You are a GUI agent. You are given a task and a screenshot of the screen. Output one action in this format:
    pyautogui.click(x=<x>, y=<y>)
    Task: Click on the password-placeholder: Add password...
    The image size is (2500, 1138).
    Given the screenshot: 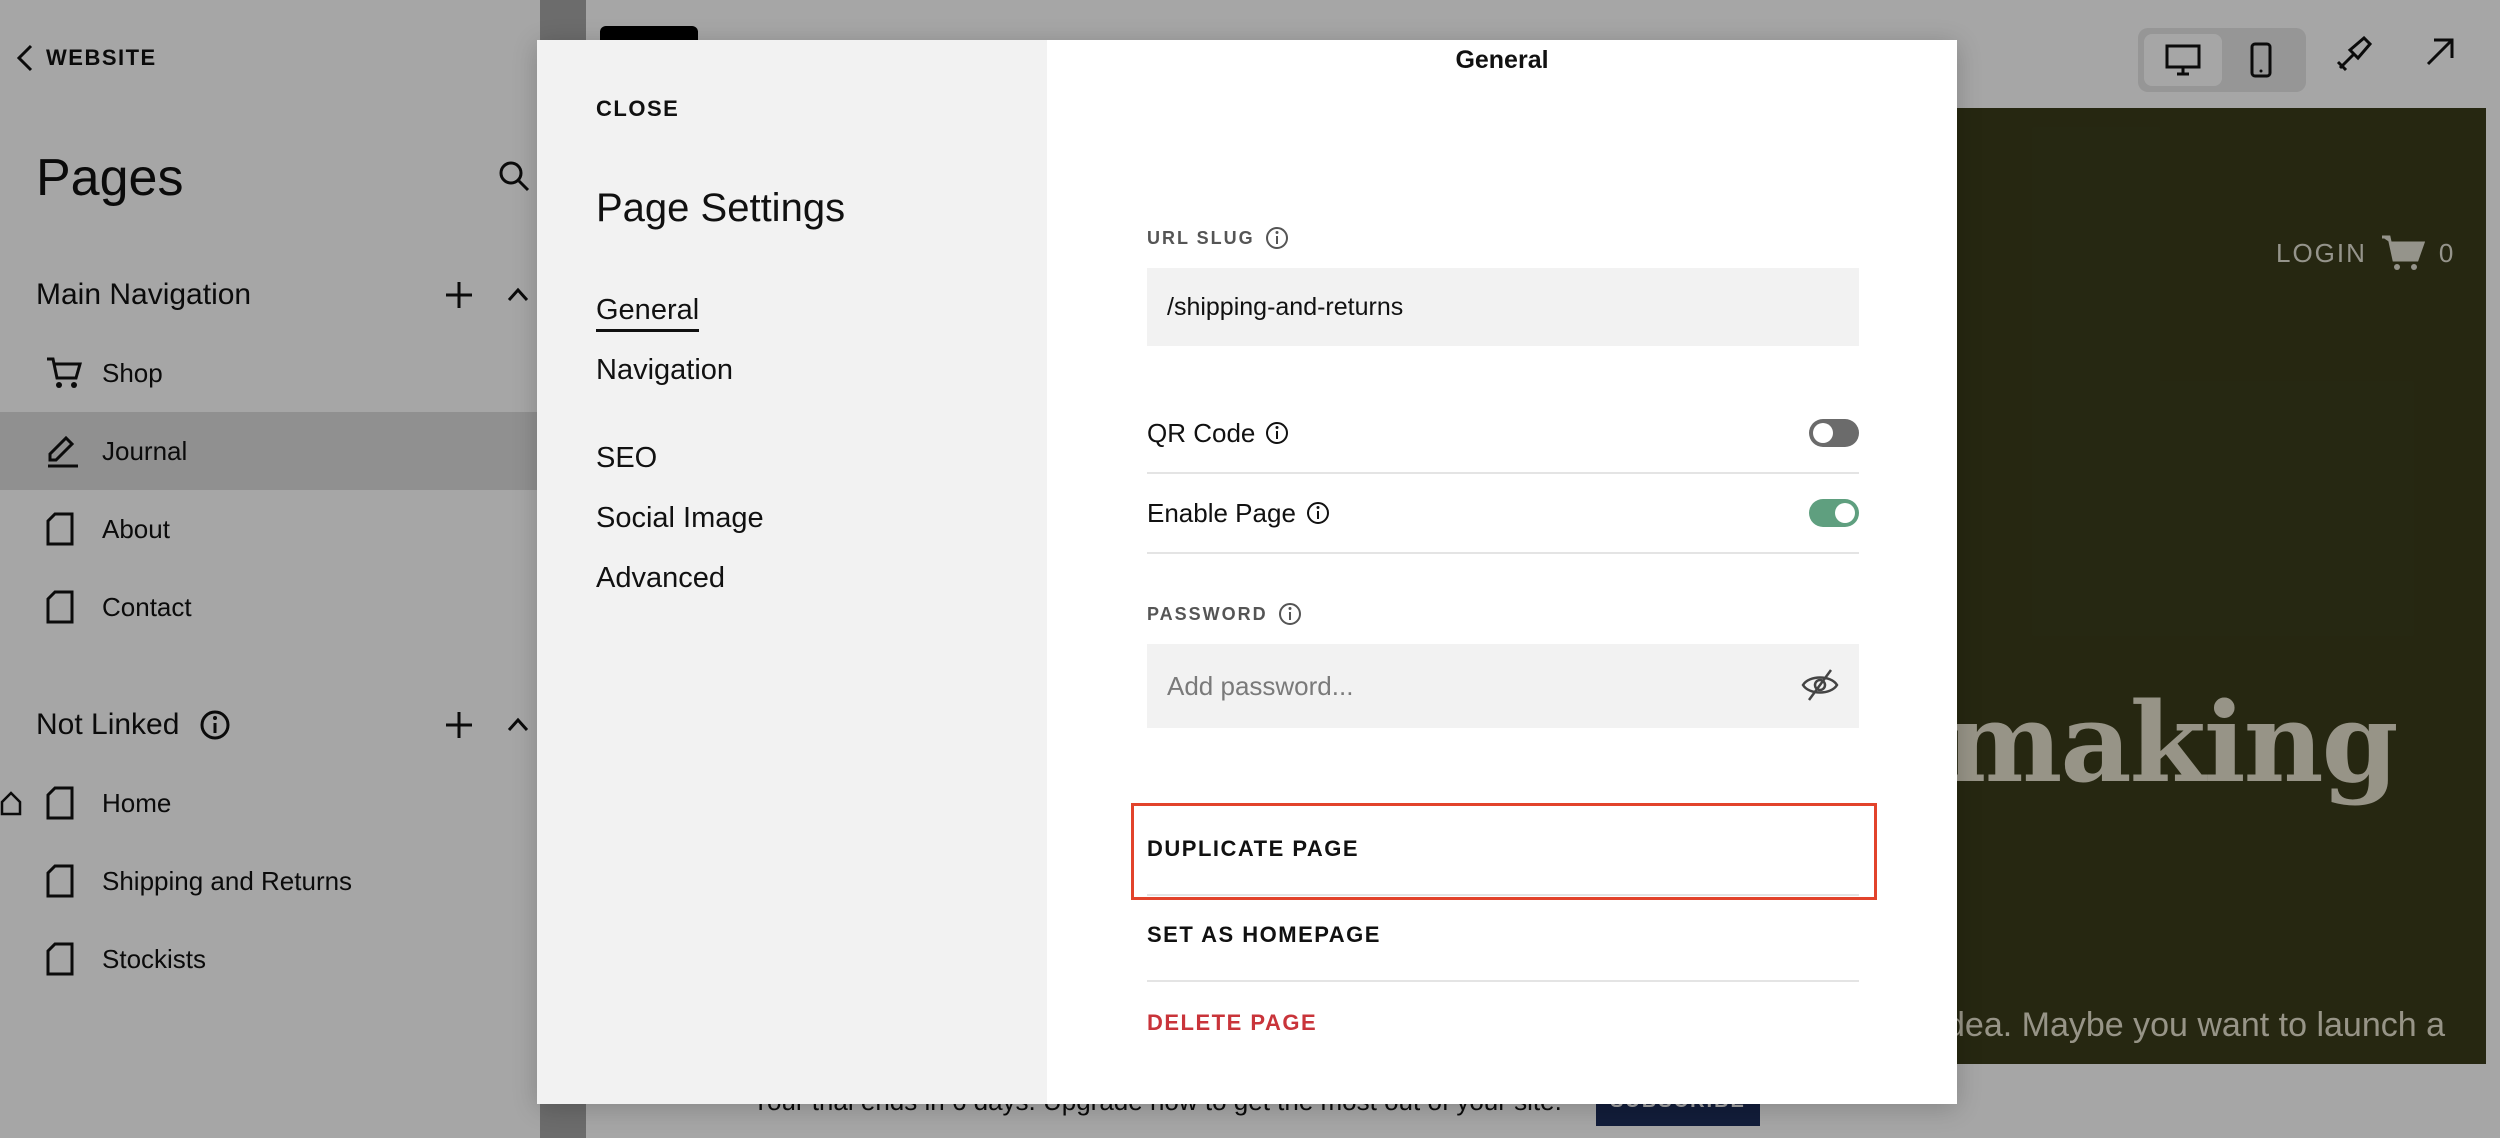 What is the action you would take?
    pyautogui.click(x=1260, y=685)
    